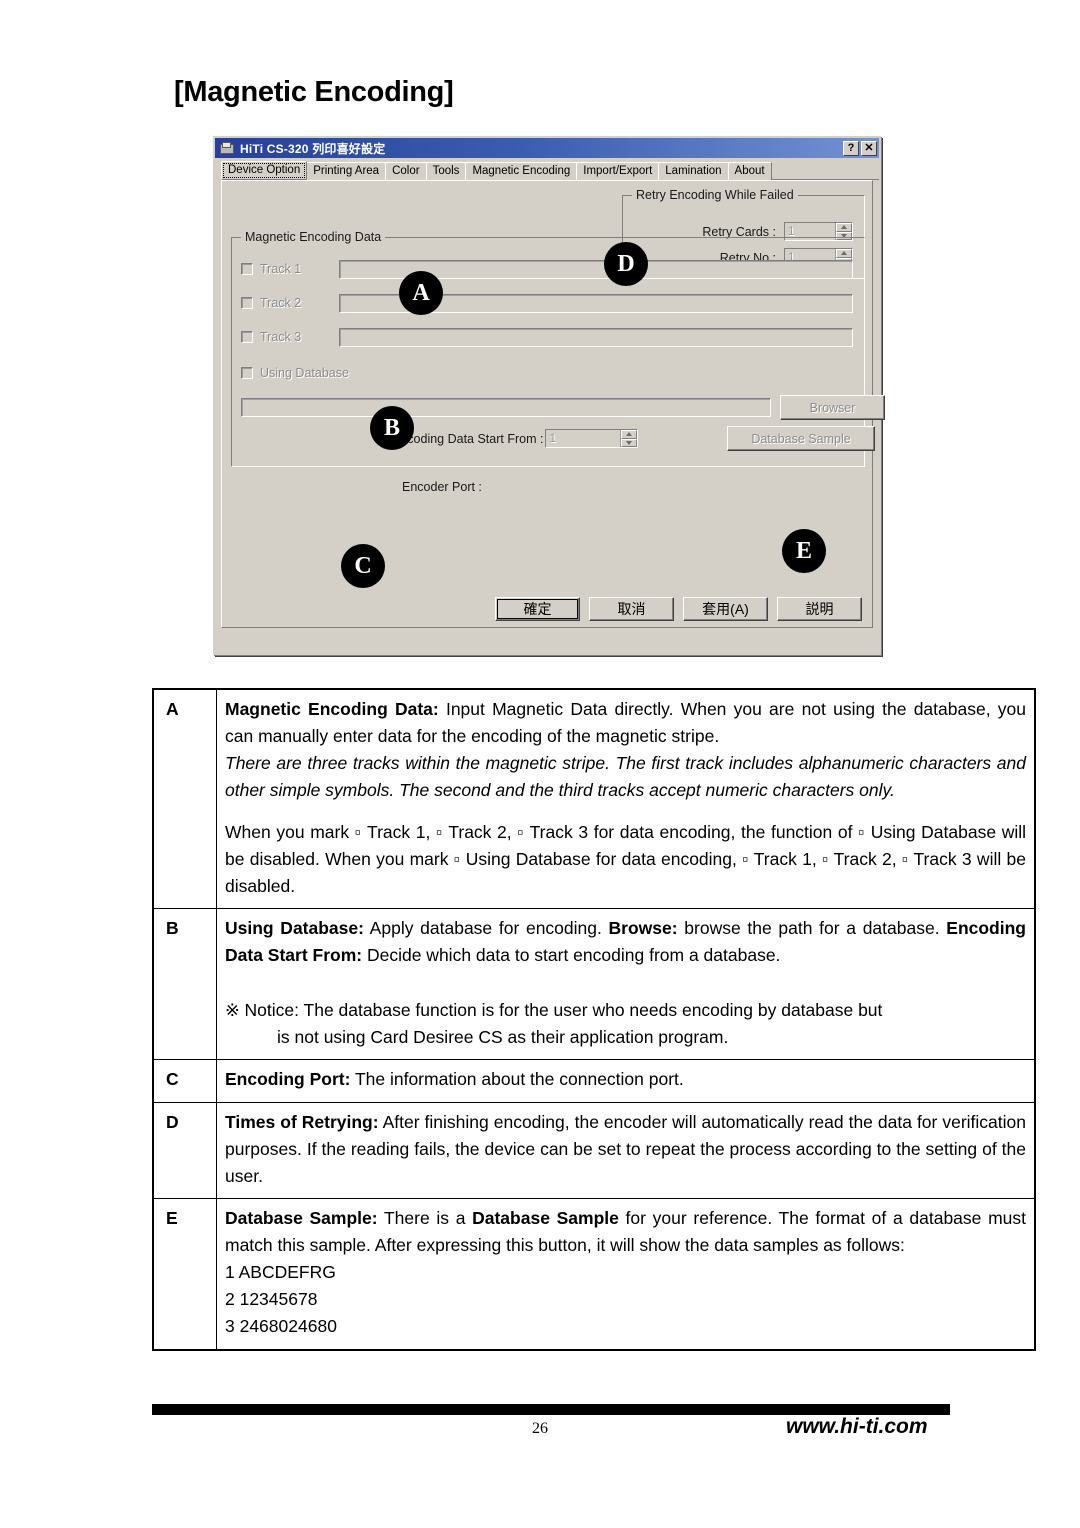 The height and width of the screenshot is (1528, 1080). What do you see at coordinates (264, 170) in the screenshot?
I see `tab-device-option: Device Option` at bounding box center [264, 170].